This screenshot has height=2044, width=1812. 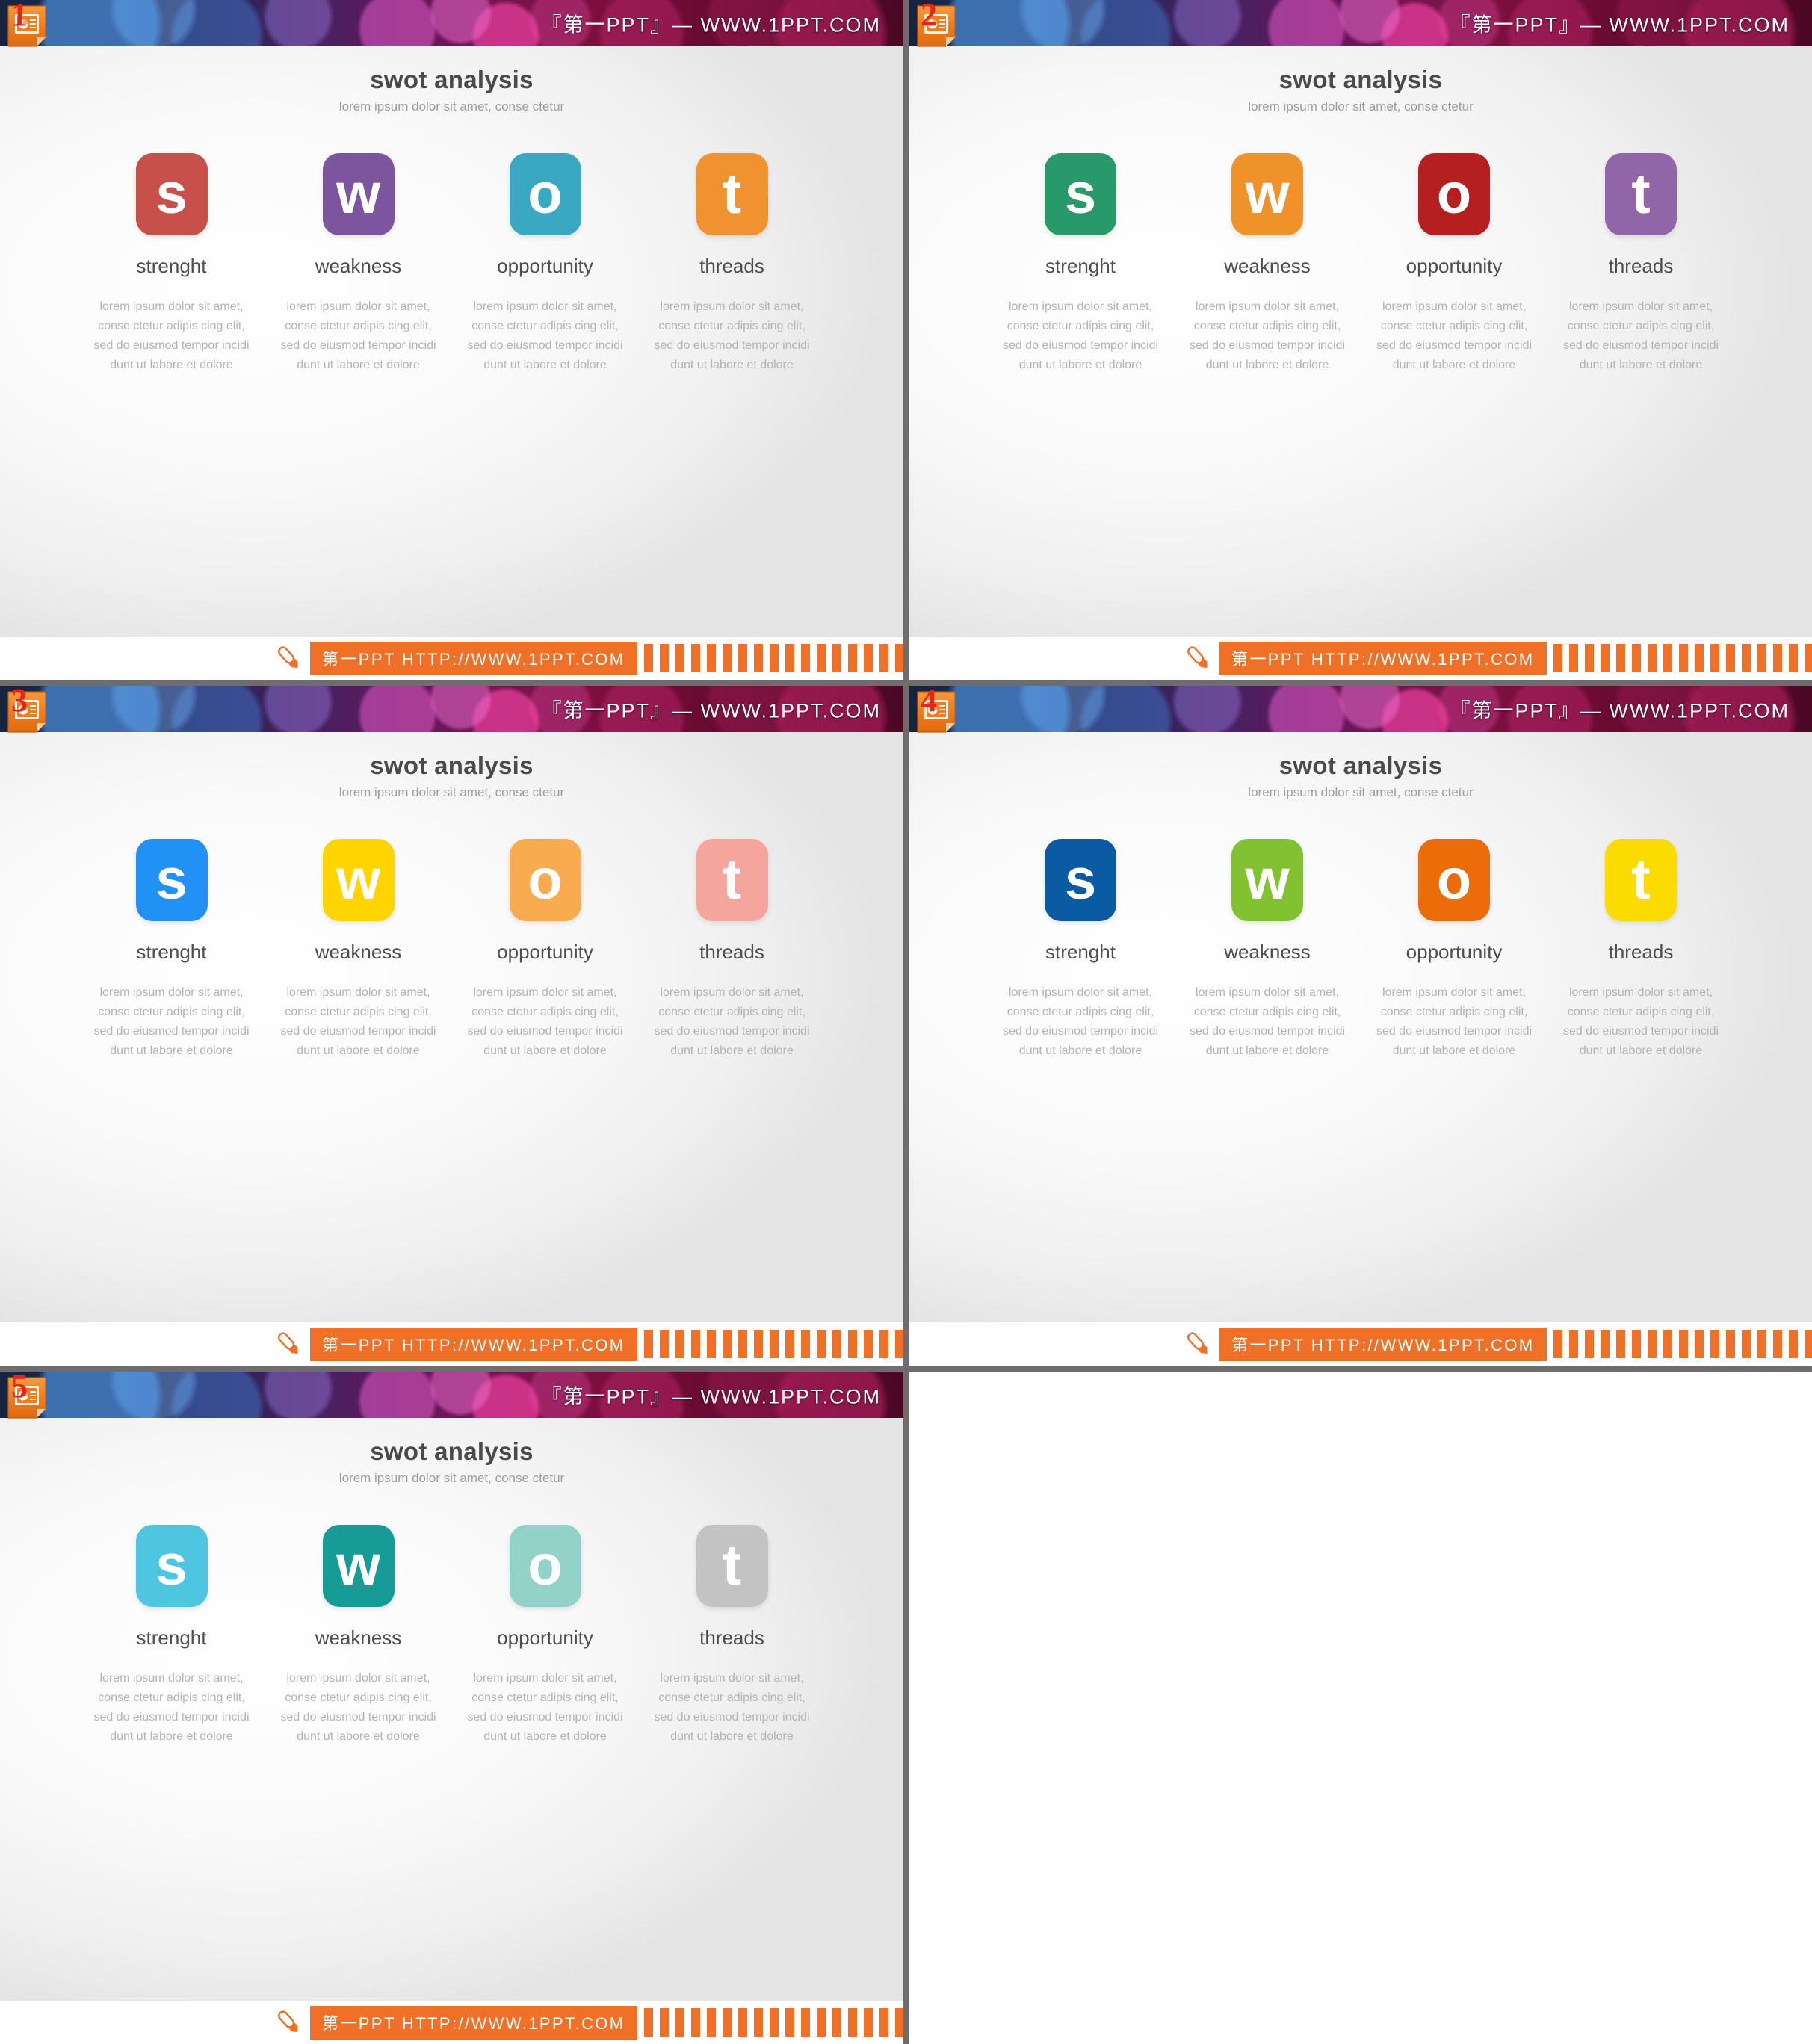 What do you see at coordinates (906, 340) in the screenshot?
I see `grid-separator-vertical` at bounding box center [906, 340].